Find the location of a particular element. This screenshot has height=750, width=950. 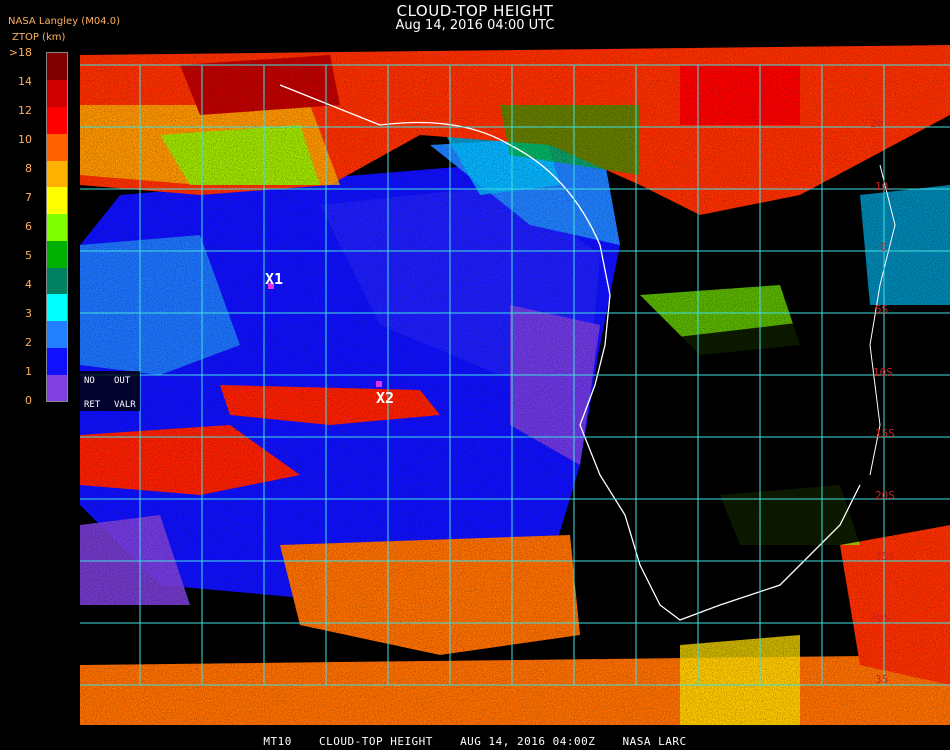

legend-tick-label: 10 is located at coordinates (25, 139).